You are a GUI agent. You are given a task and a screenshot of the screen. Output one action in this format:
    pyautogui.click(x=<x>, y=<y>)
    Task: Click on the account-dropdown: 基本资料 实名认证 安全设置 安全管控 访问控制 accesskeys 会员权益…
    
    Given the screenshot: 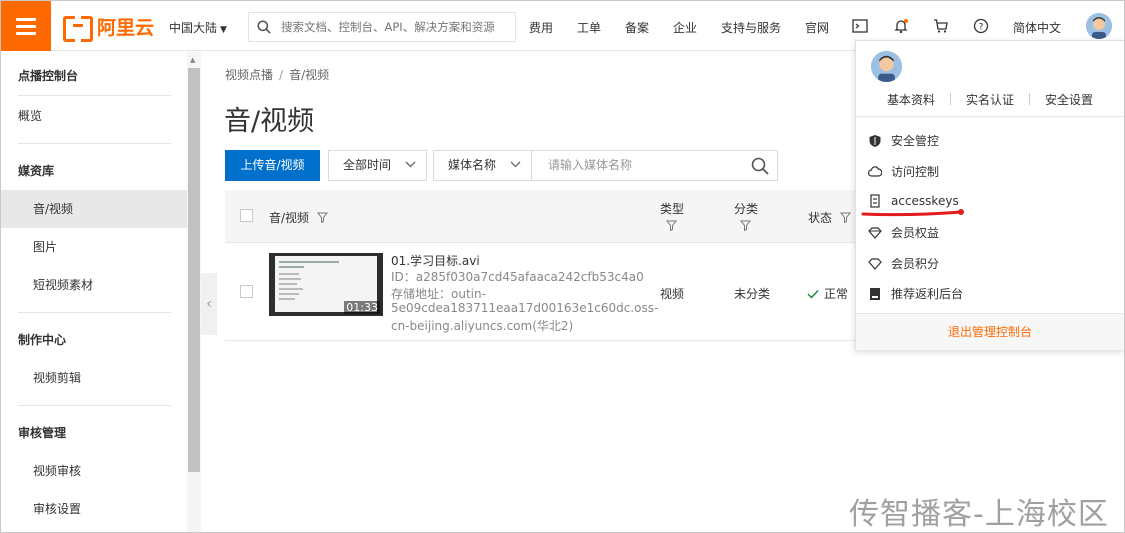 What is the action you would take?
    pyautogui.click(x=989, y=195)
    